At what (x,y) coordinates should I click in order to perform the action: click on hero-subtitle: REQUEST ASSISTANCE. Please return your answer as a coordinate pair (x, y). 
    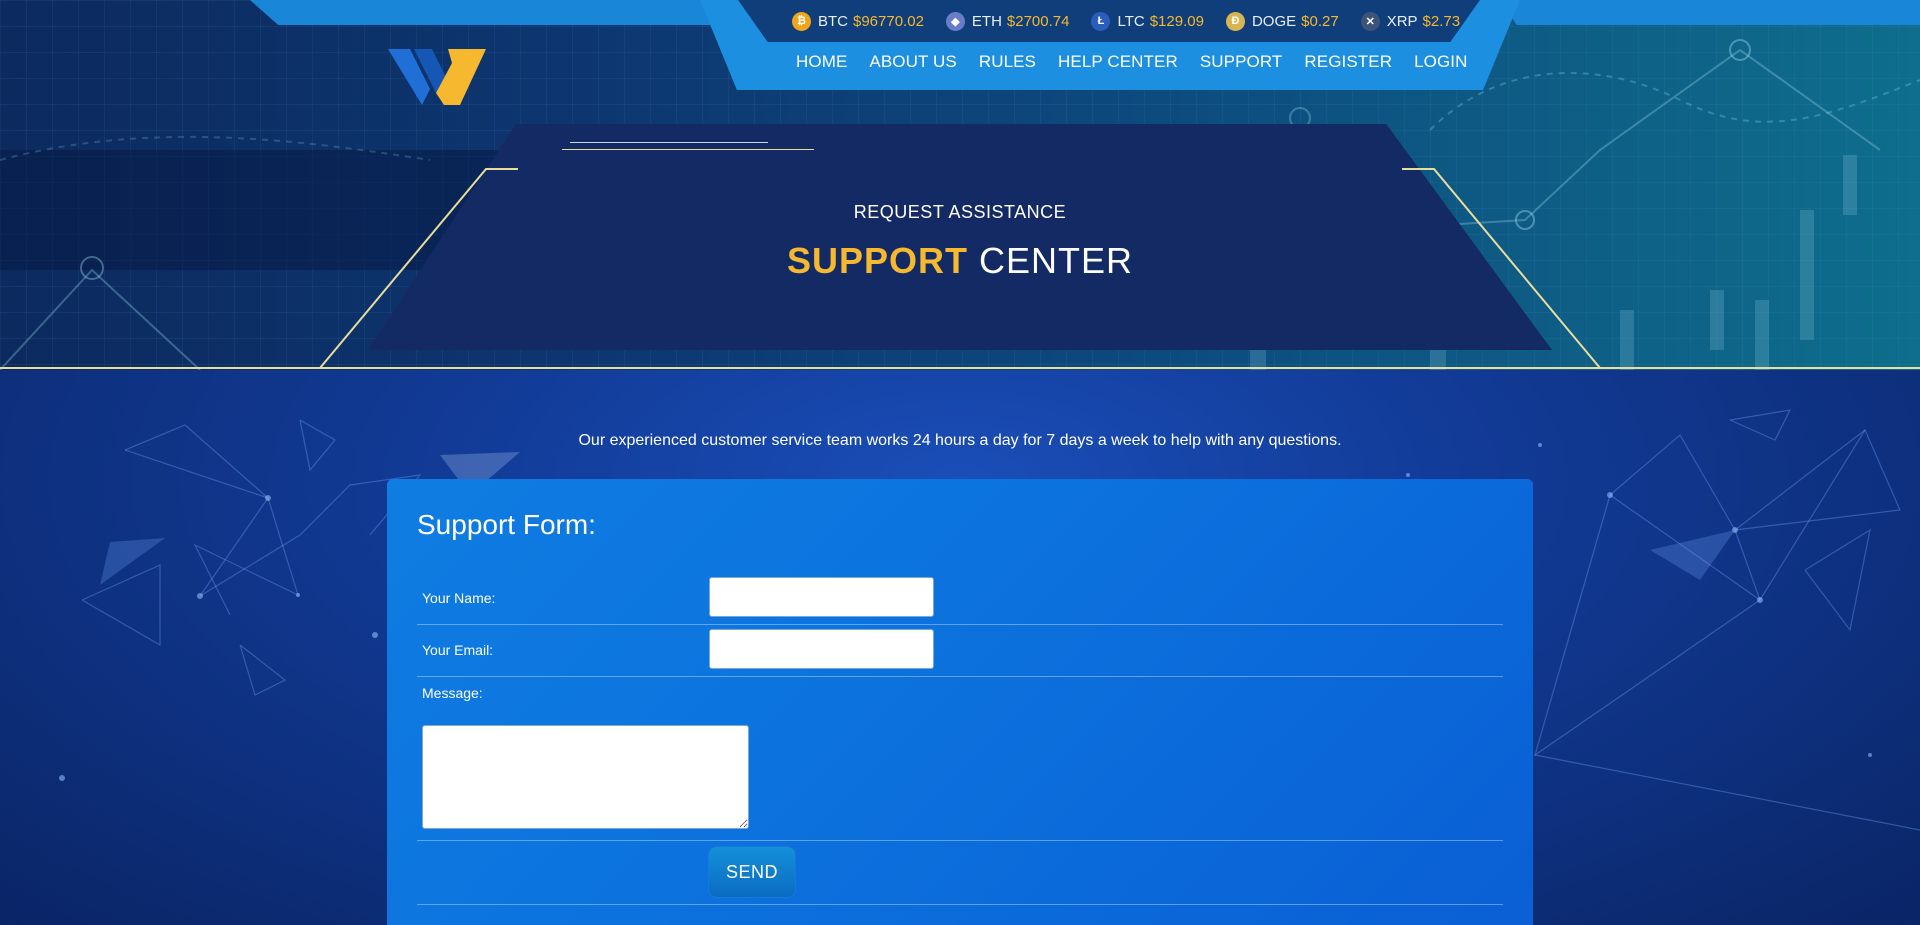
    Looking at the image, I should click on (960, 212).